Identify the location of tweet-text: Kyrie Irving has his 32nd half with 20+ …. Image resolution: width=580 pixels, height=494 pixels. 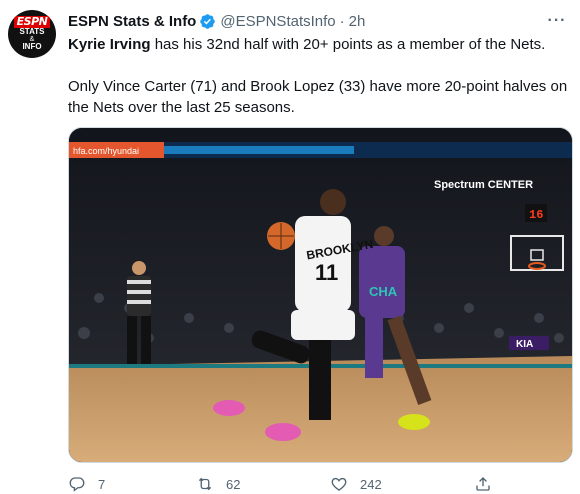
(318, 76).